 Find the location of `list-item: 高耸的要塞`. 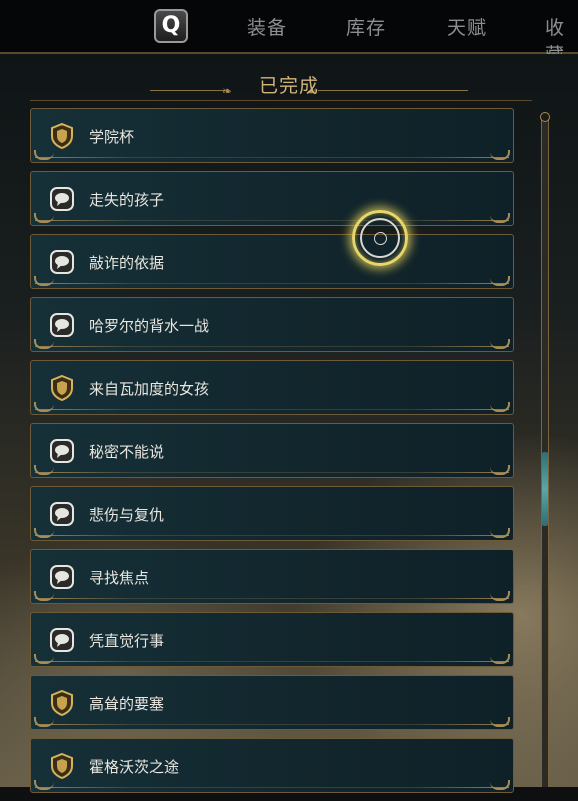

list-item: 高耸的要塞 is located at coordinates (272, 702).